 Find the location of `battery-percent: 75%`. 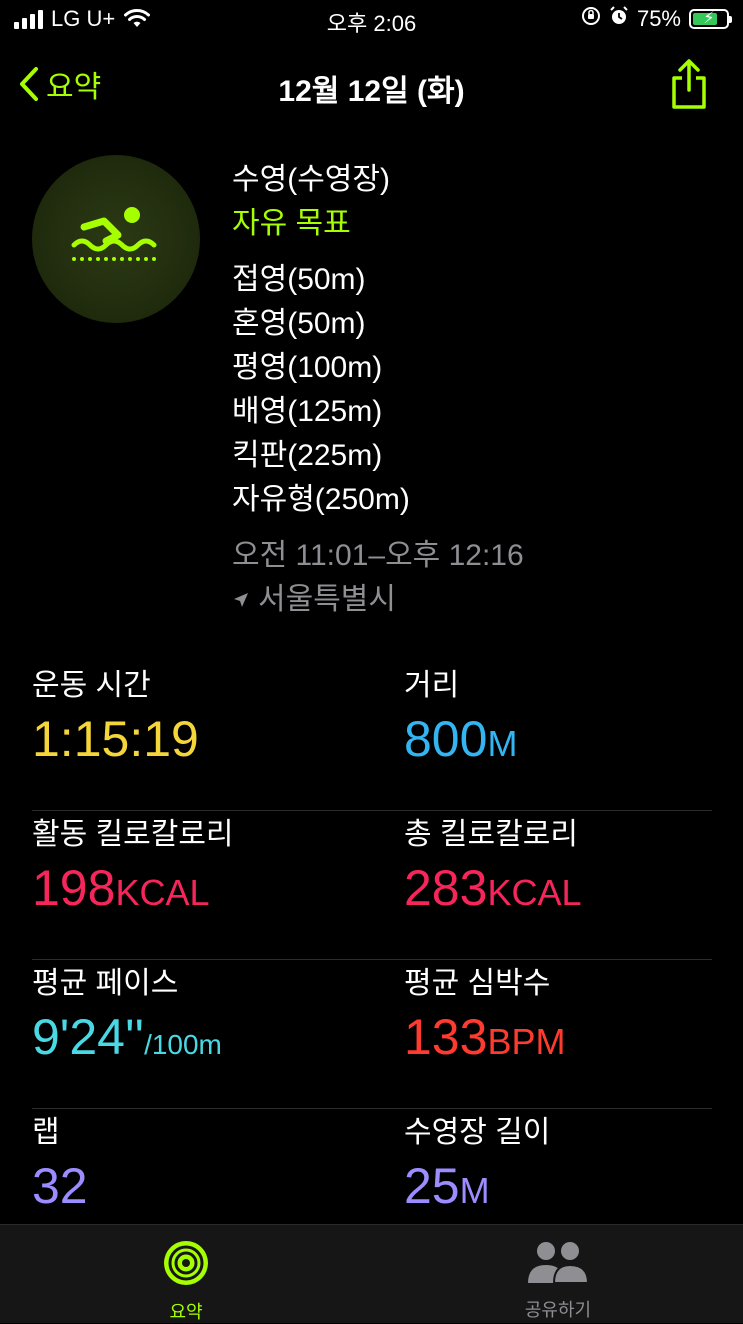

battery-percent: 75% is located at coordinates (658, 18).